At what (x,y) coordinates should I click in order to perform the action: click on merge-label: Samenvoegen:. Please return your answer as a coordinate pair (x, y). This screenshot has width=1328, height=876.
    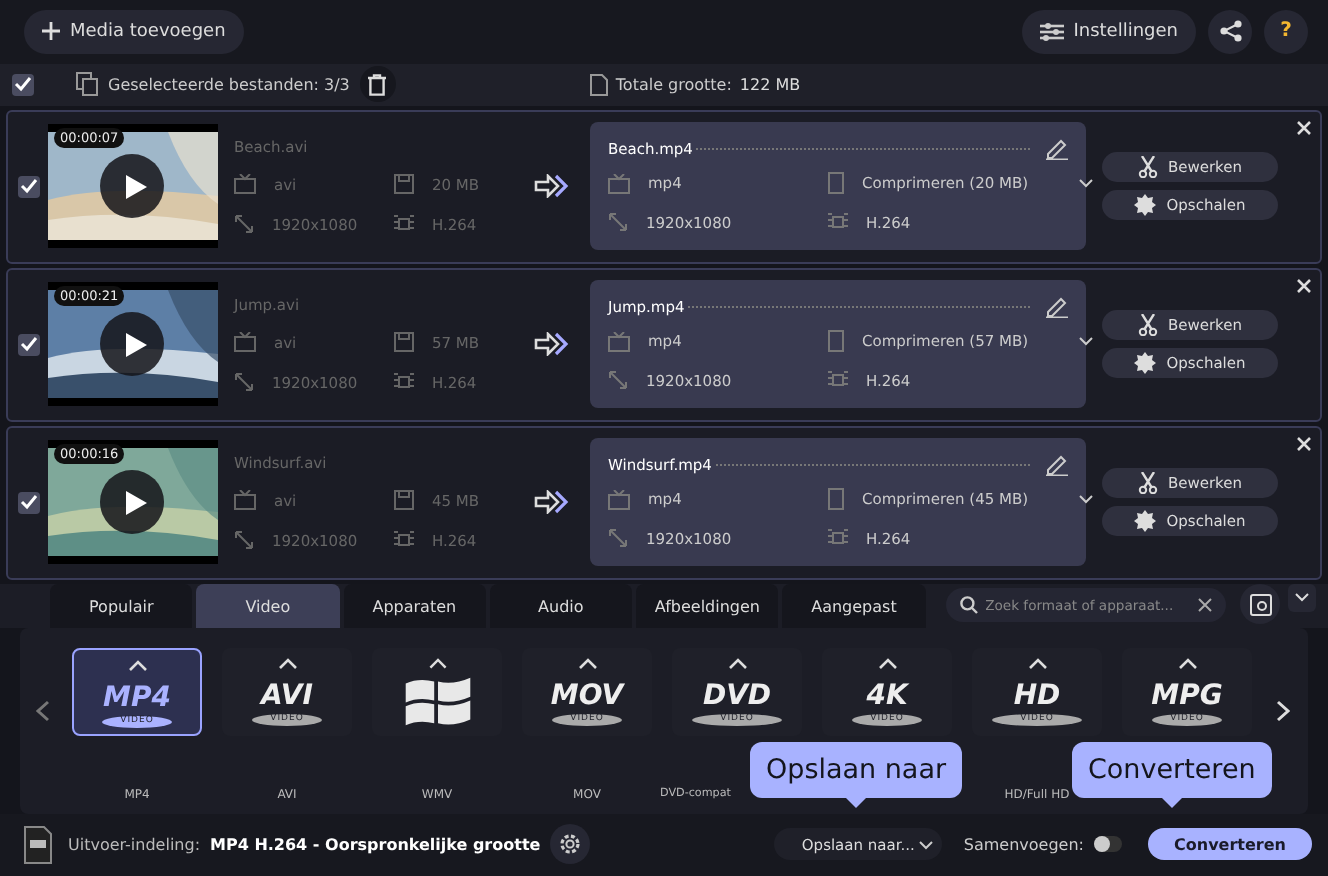
    Looking at the image, I should click on (1023, 844).